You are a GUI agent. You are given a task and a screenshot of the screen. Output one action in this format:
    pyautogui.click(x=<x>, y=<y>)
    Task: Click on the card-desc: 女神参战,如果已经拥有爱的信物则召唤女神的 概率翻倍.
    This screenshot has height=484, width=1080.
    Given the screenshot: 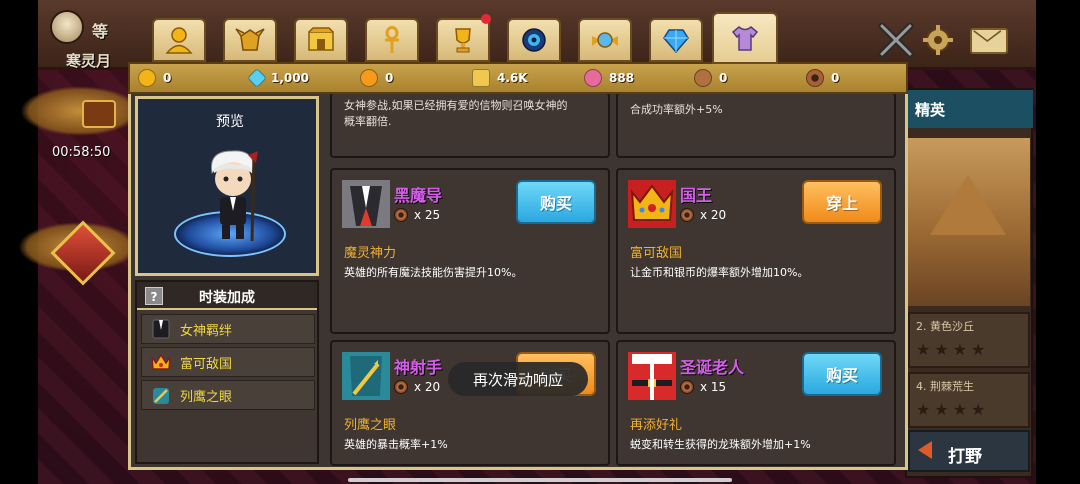 What is the action you would take?
    pyautogui.click(x=456, y=114)
    